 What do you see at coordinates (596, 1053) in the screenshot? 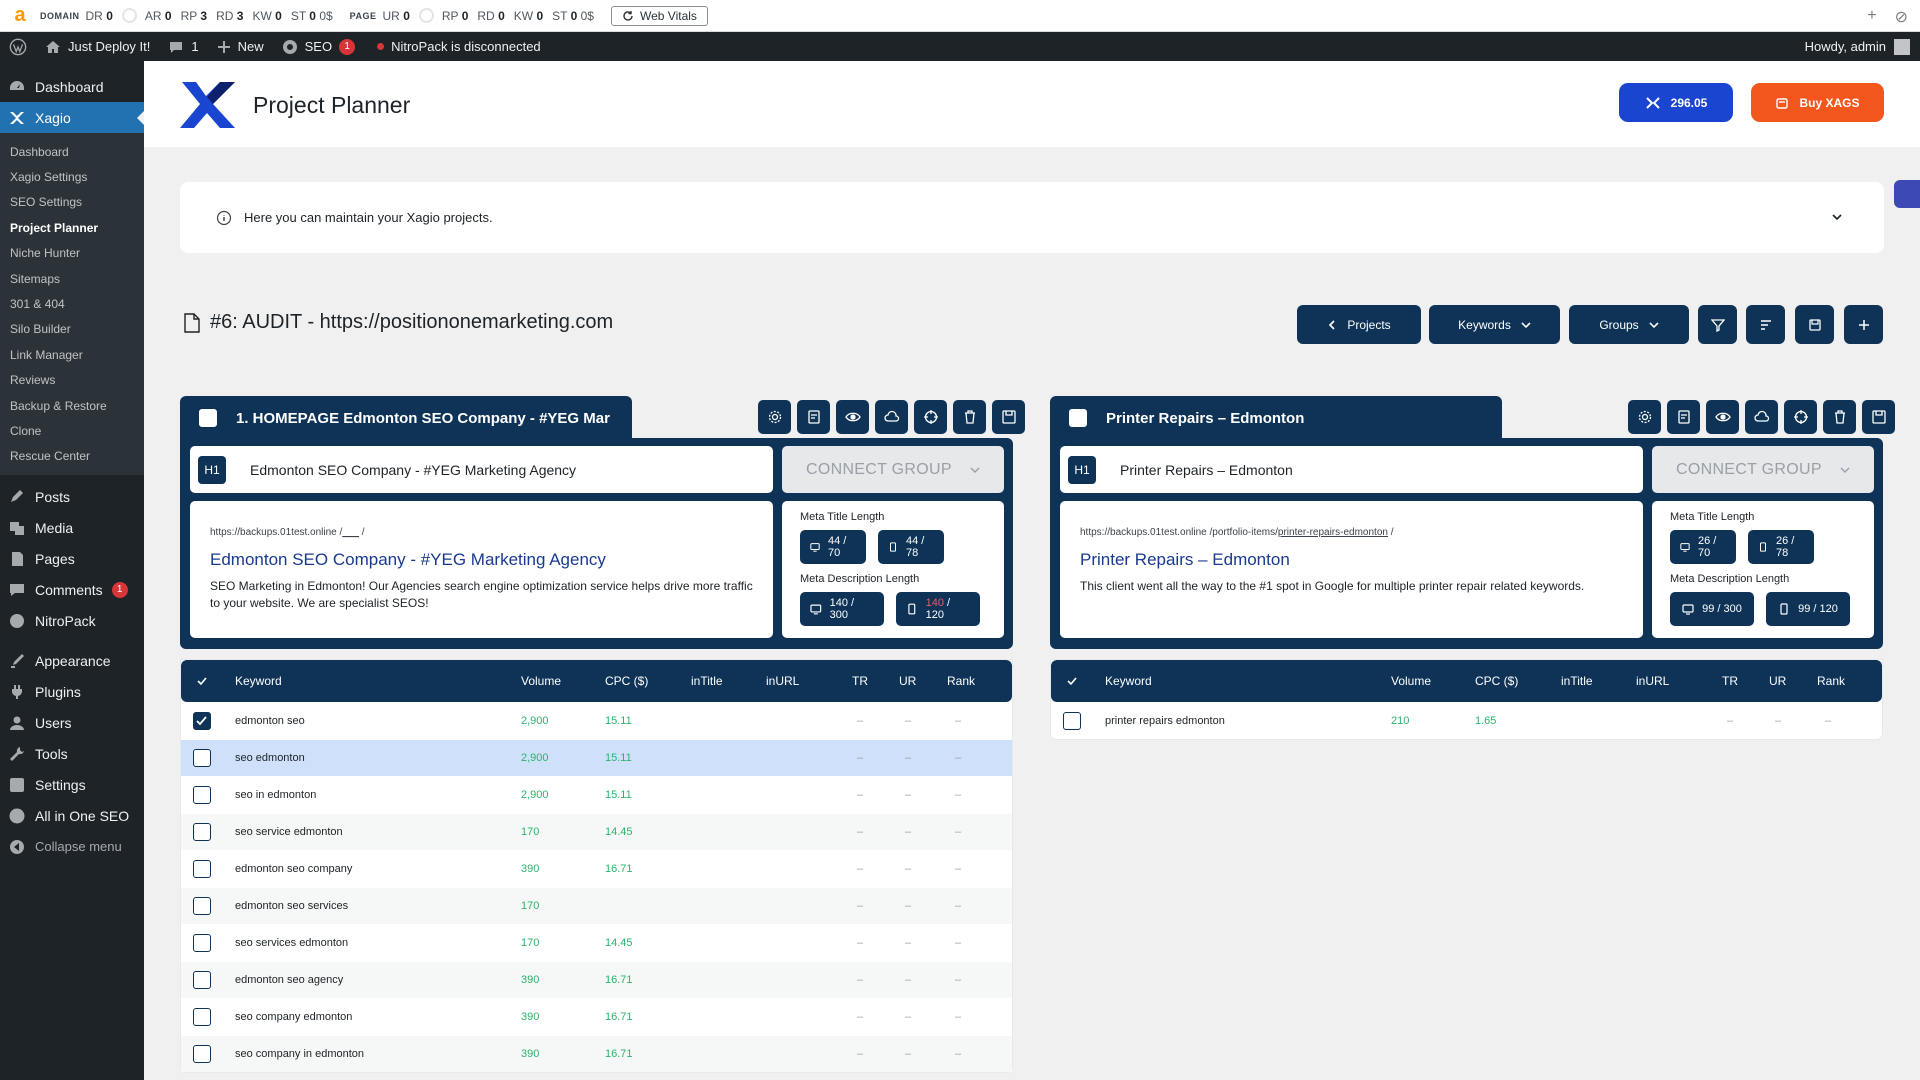
I see `table-row: seo company in edmonton 390 16.71 – – –` at bounding box center [596, 1053].